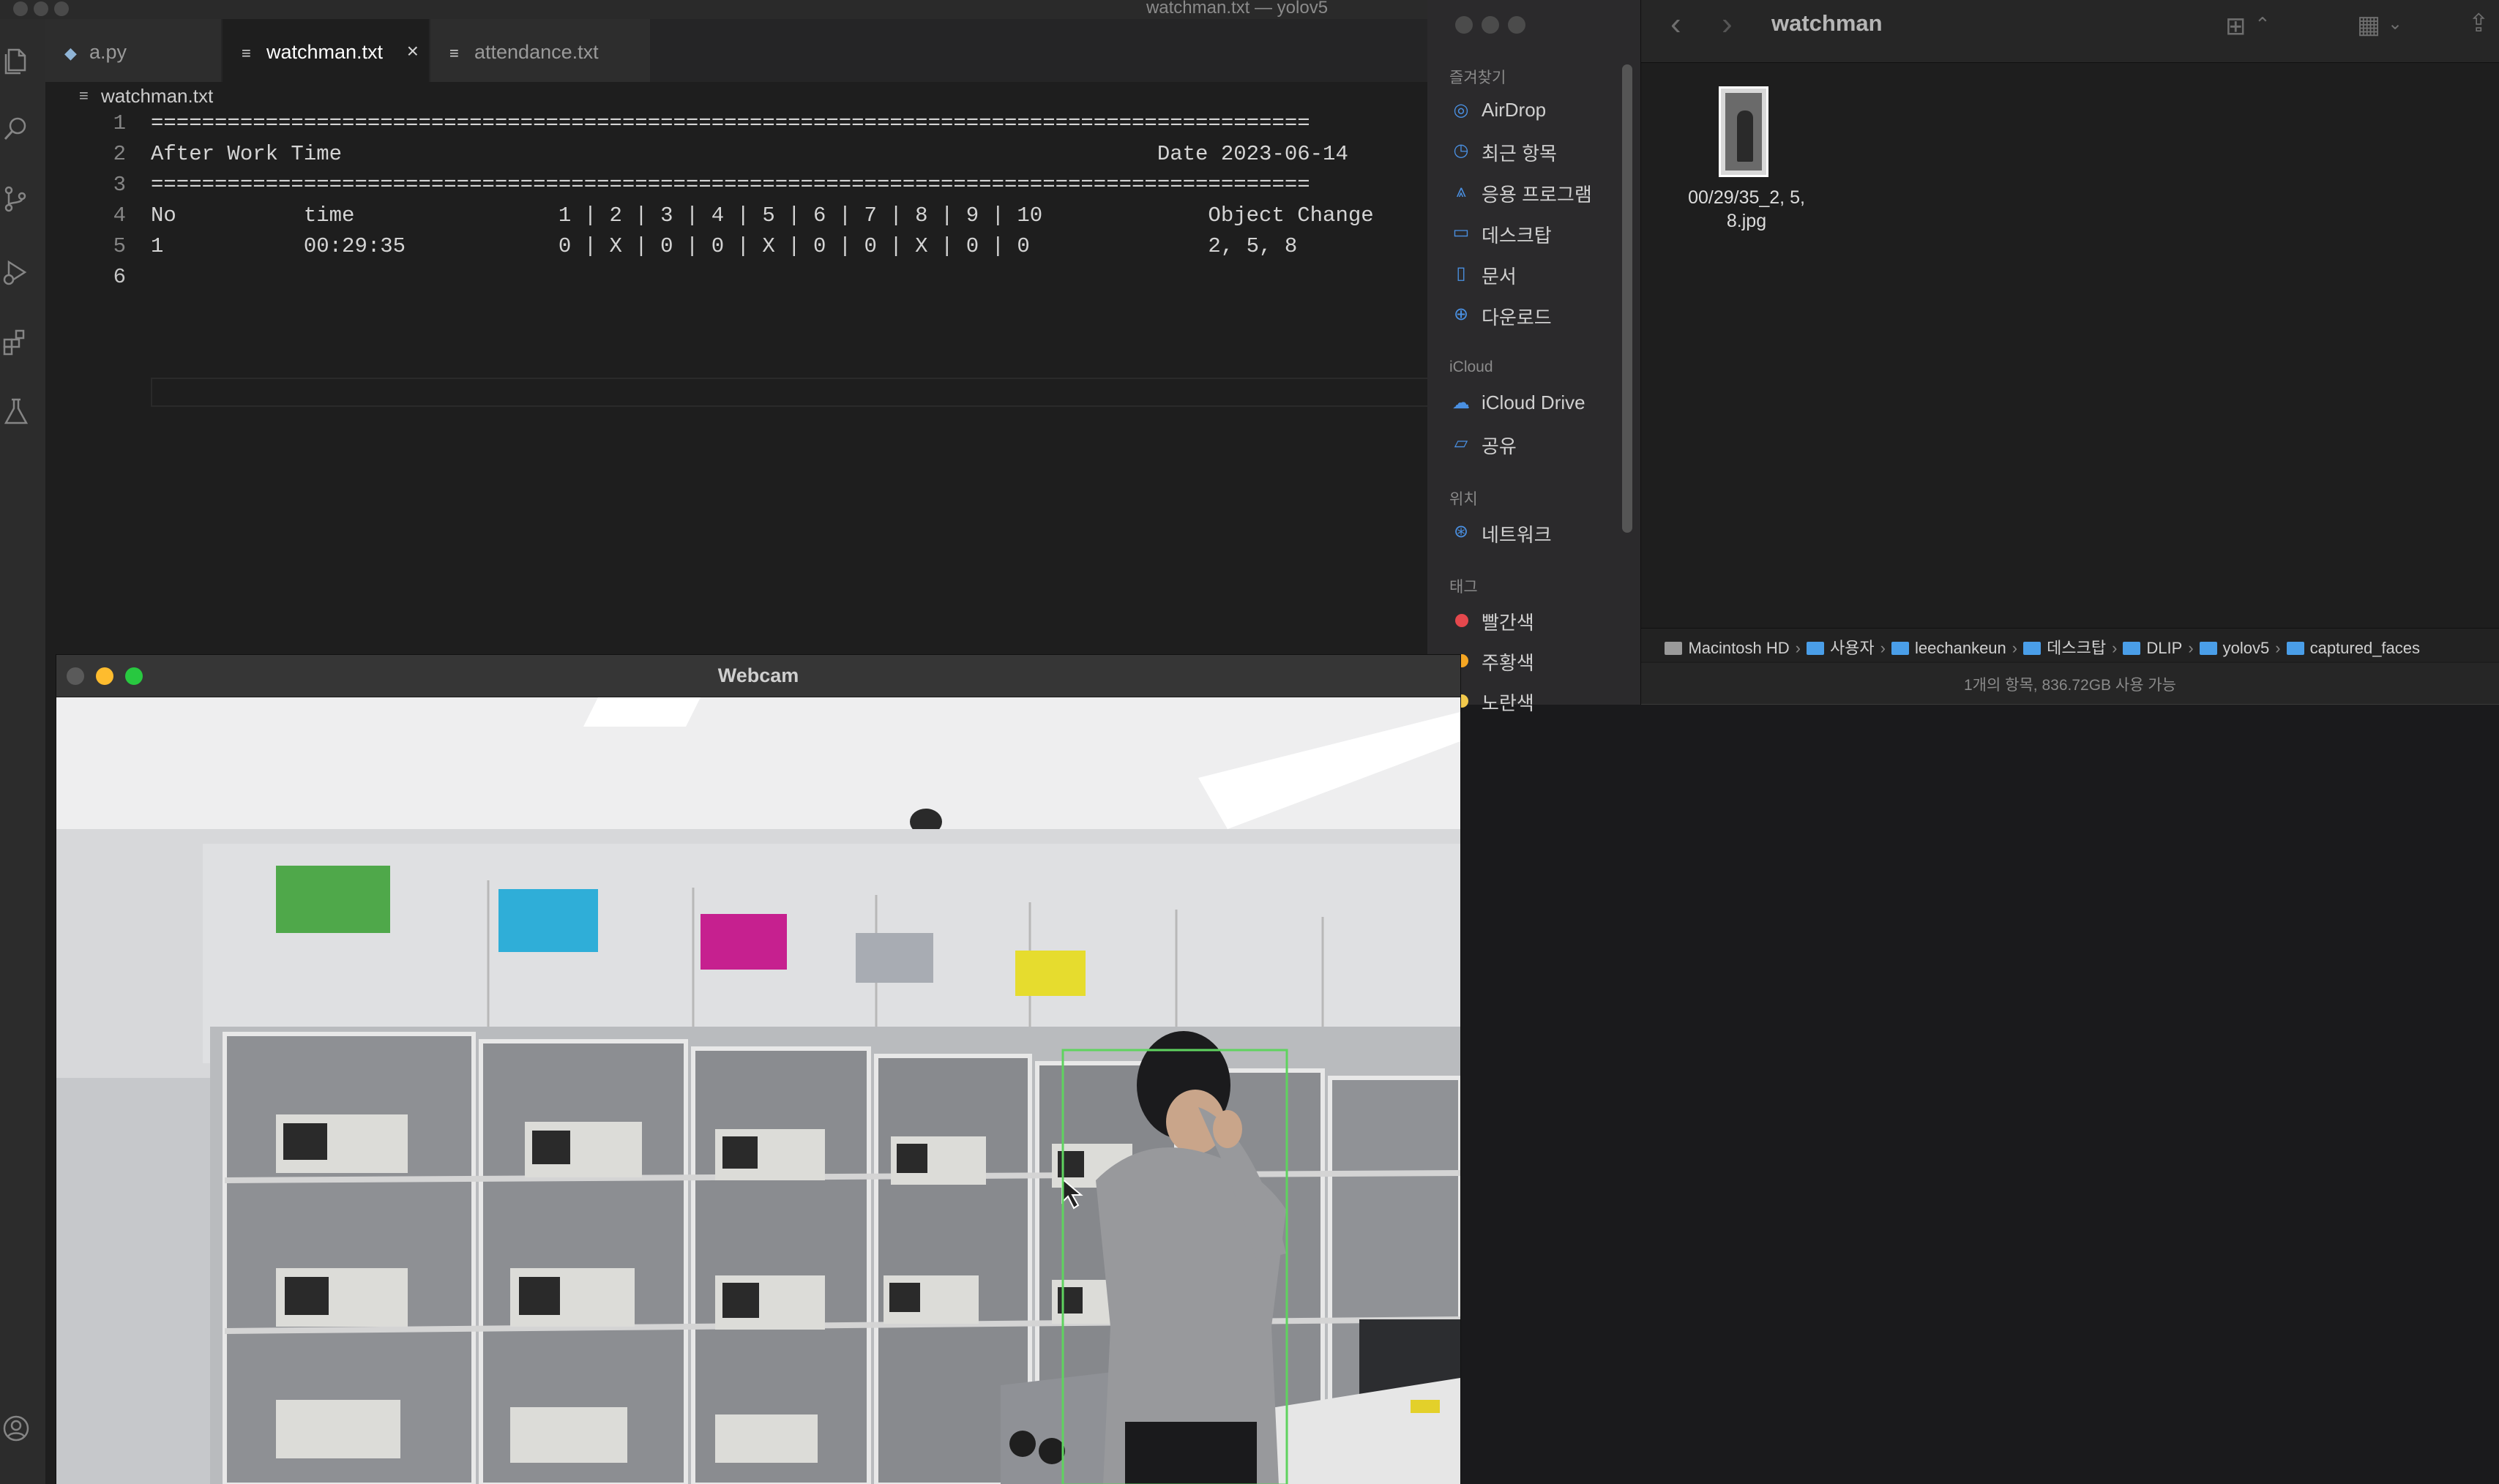  I want to click on account-icon, so click(16, 1428).